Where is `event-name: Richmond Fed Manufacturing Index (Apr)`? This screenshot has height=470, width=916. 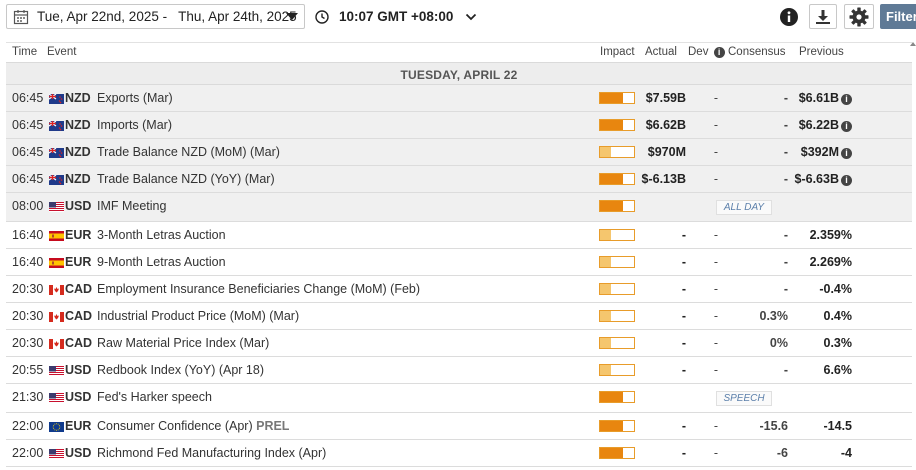
event-name: Richmond Fed Manufacturing Index (Apr) is located at coordinates (211, 453).